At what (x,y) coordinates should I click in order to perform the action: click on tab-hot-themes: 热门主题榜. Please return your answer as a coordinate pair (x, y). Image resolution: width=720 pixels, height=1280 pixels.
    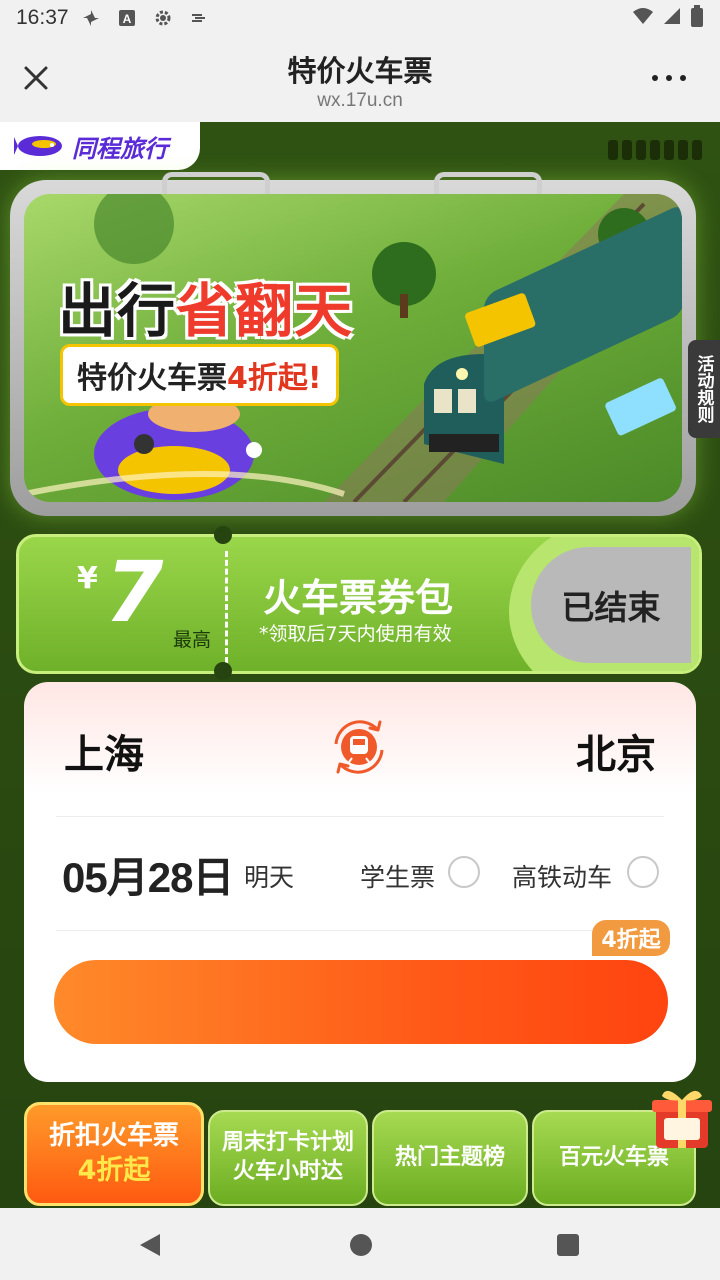
    Looking at the image, I should click on (450, 1158).